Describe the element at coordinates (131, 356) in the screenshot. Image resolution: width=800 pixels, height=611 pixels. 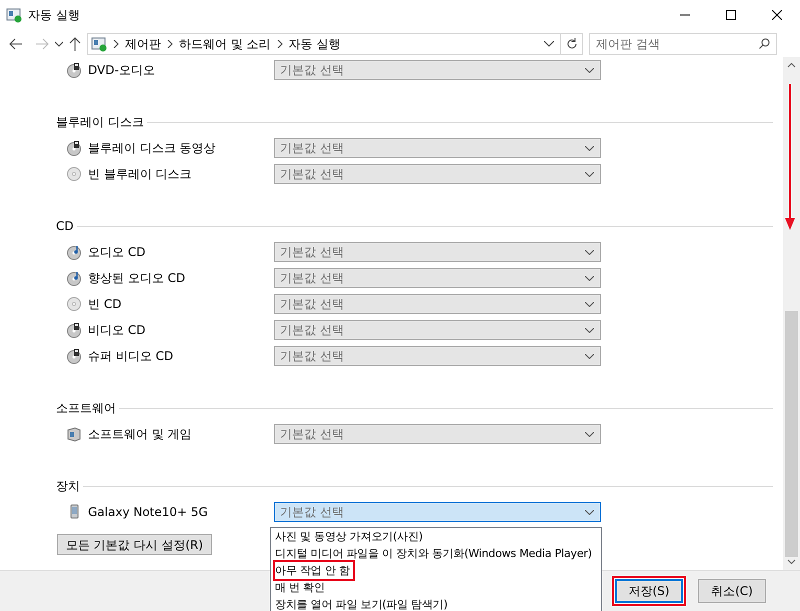
I see `media-type-label: 슈퍼 비디오 CD` at that location.